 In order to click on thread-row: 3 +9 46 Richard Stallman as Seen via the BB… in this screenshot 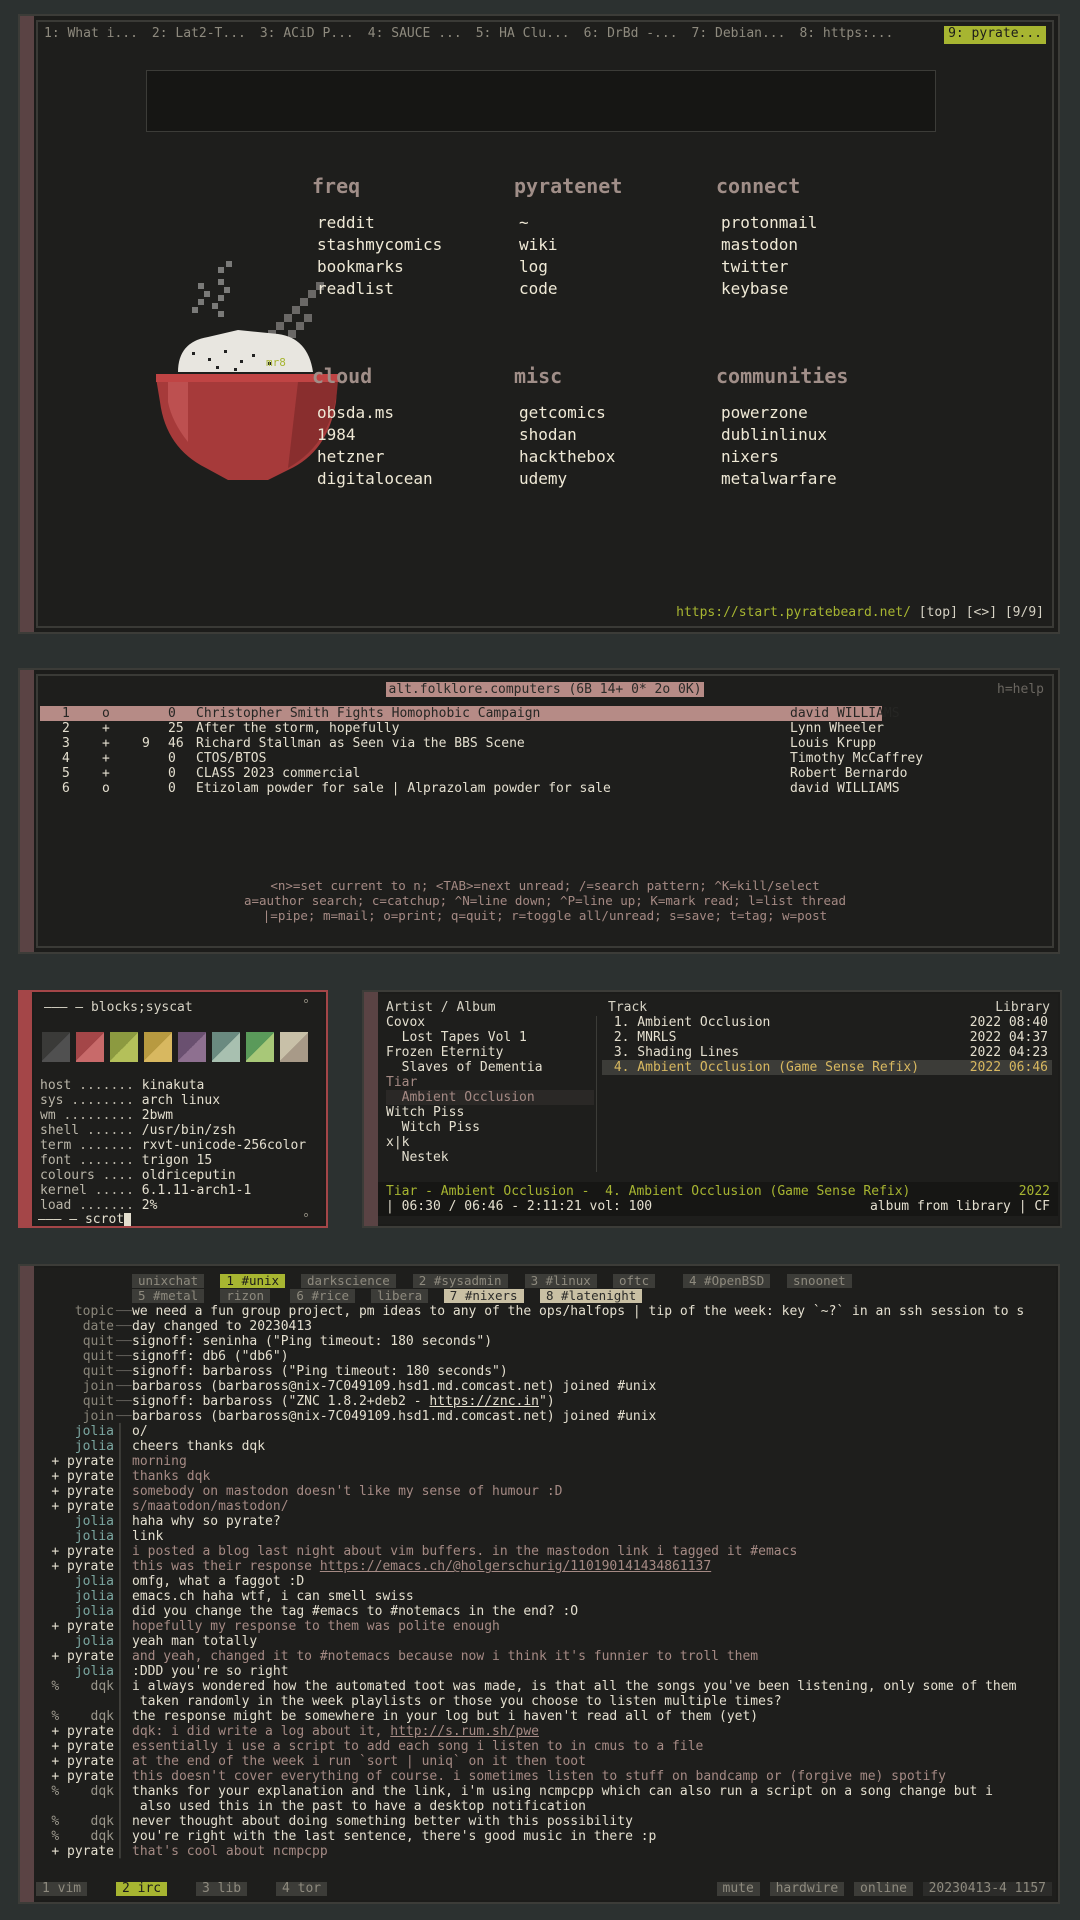, I will do `click(531, 743)`.